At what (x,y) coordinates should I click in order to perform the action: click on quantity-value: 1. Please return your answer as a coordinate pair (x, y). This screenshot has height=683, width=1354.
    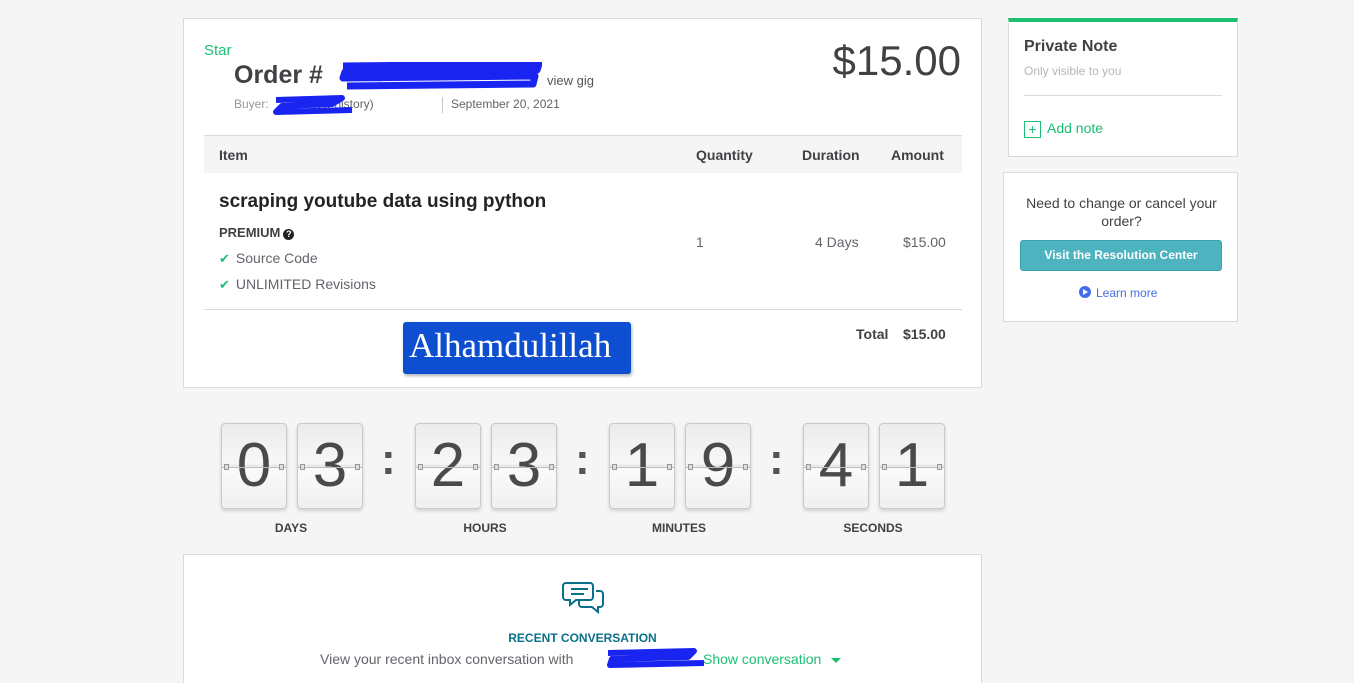
    Looking at the image, I should click on (700, 242).